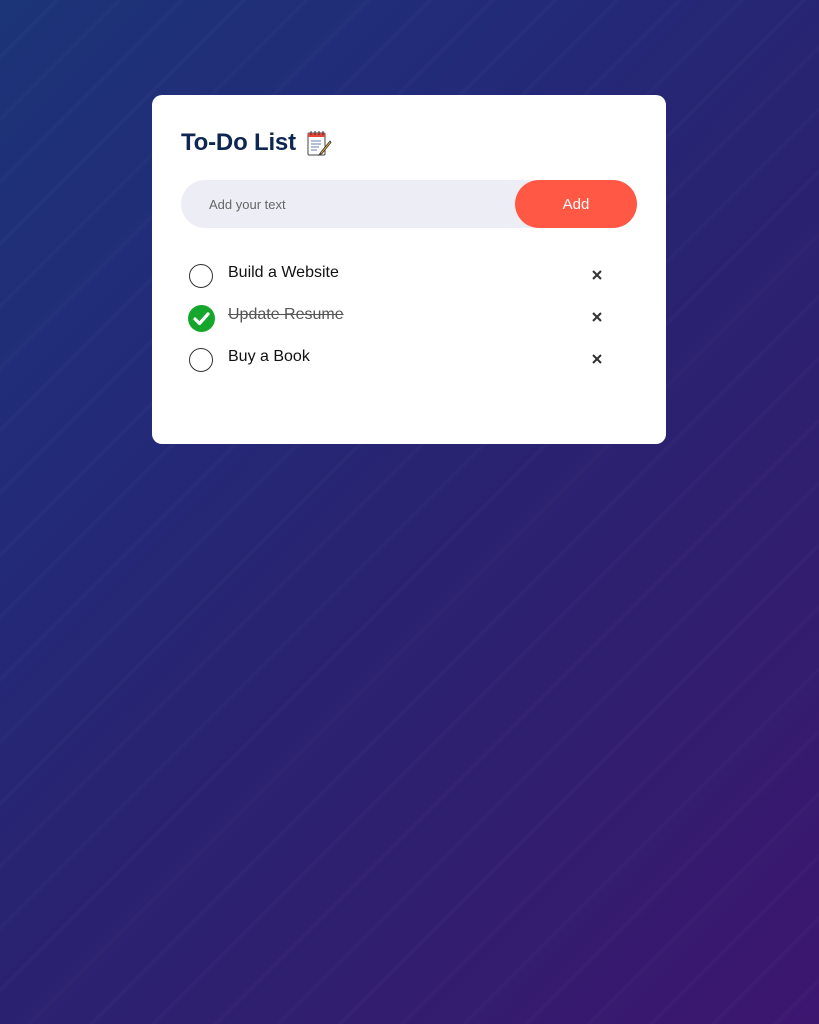 This screenshot has height=1024, width=819. I want to click on task-item: Buy a Book, so click(408, 365).